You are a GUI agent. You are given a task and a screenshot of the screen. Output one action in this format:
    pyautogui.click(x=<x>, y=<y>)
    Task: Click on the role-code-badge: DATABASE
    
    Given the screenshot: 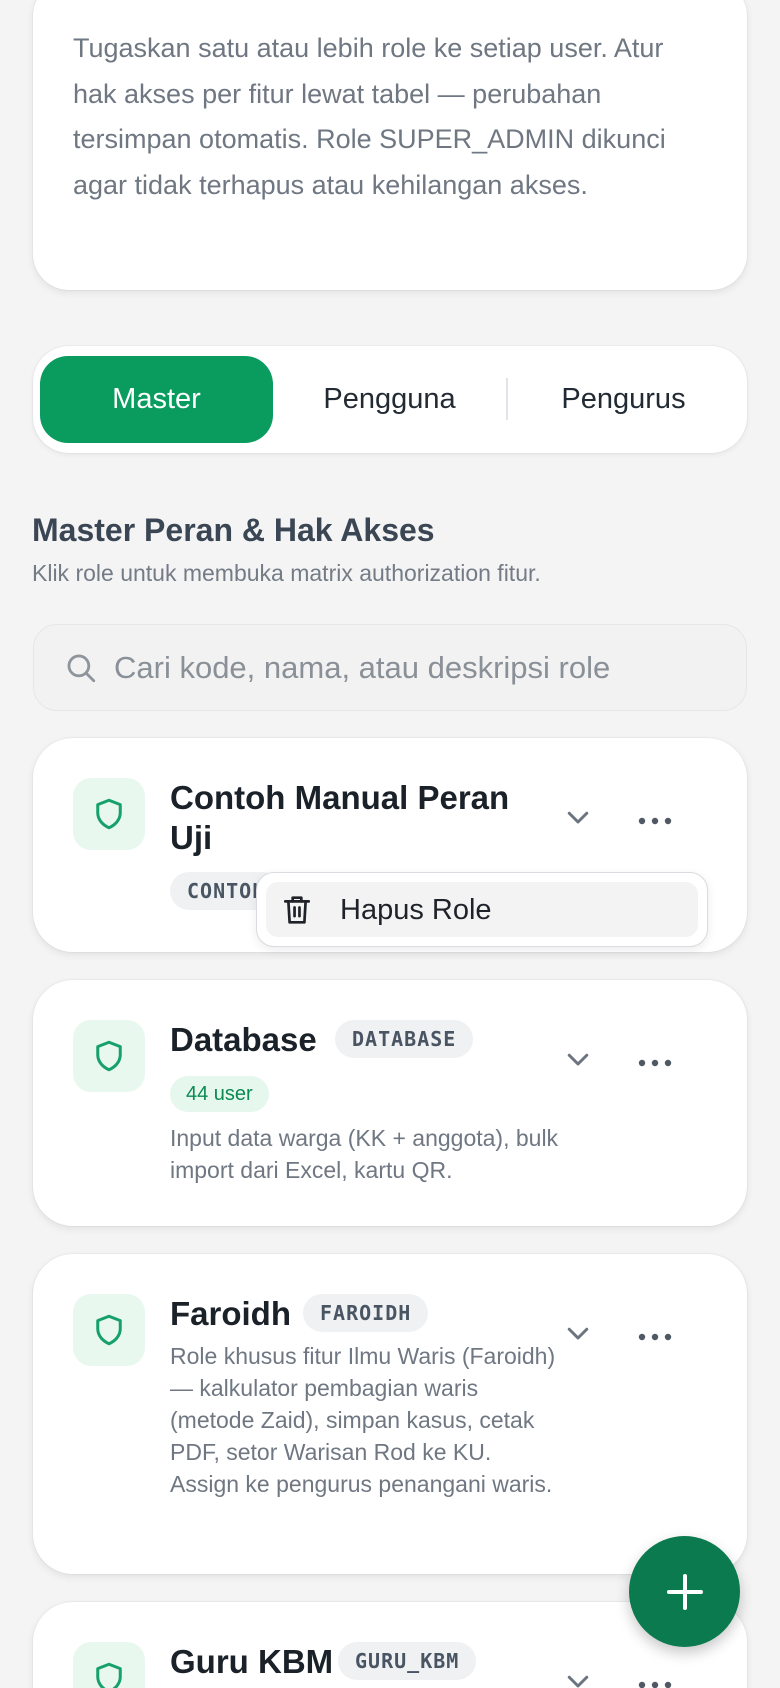 What is the action you would take?
    pyautogui.click(x=404, y=1039)
    